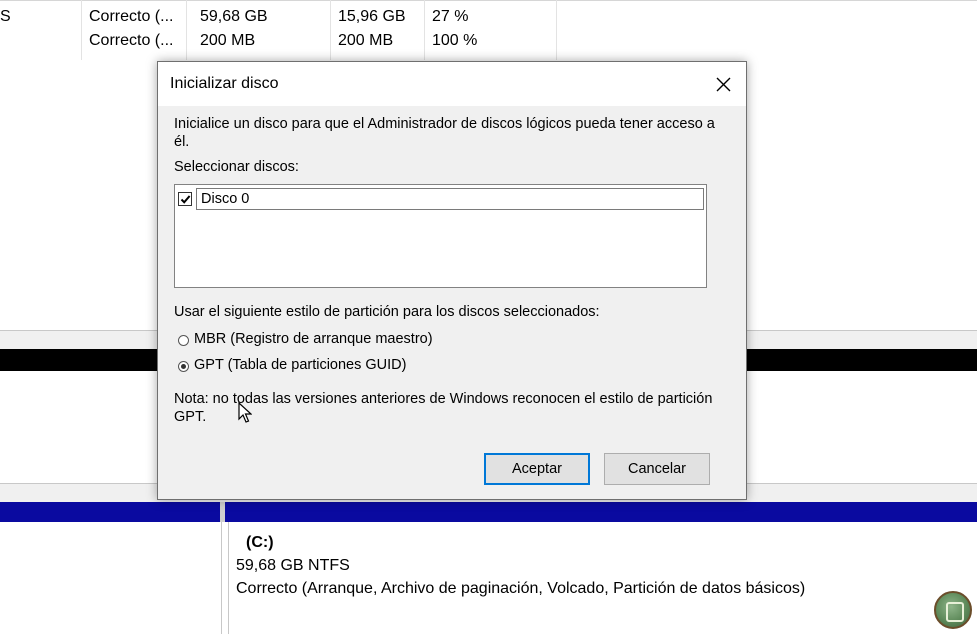 The height and width of the screenshot is (634, 977). I want to click on mbr-radio, so click(183, 340).